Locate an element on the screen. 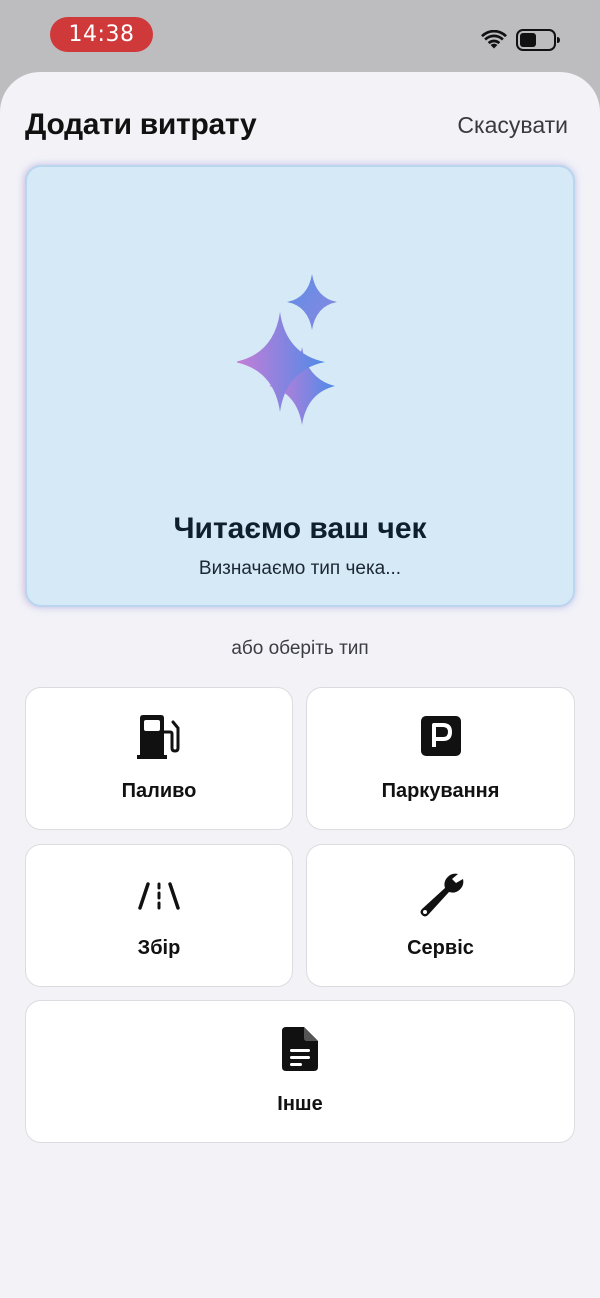  type-service-button: Сервіс is located at coordinates (440, 915).